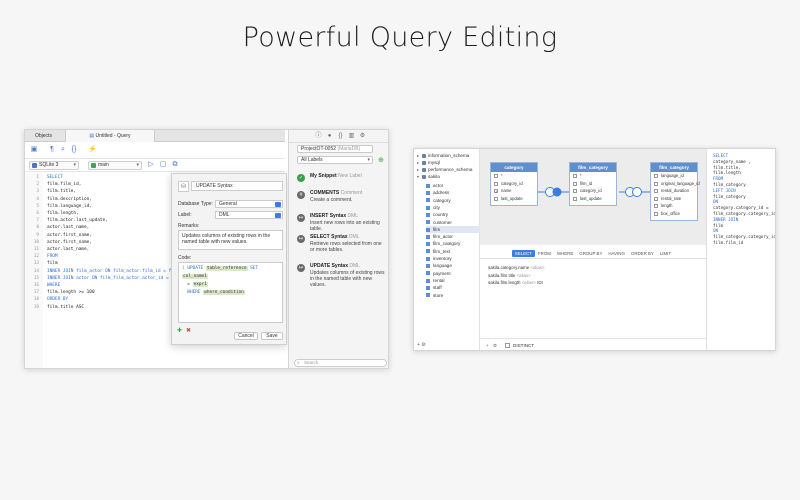 The height and width of the screenshot is (500, 800). I want to click on run-icon: ▷, so click(151, 165).